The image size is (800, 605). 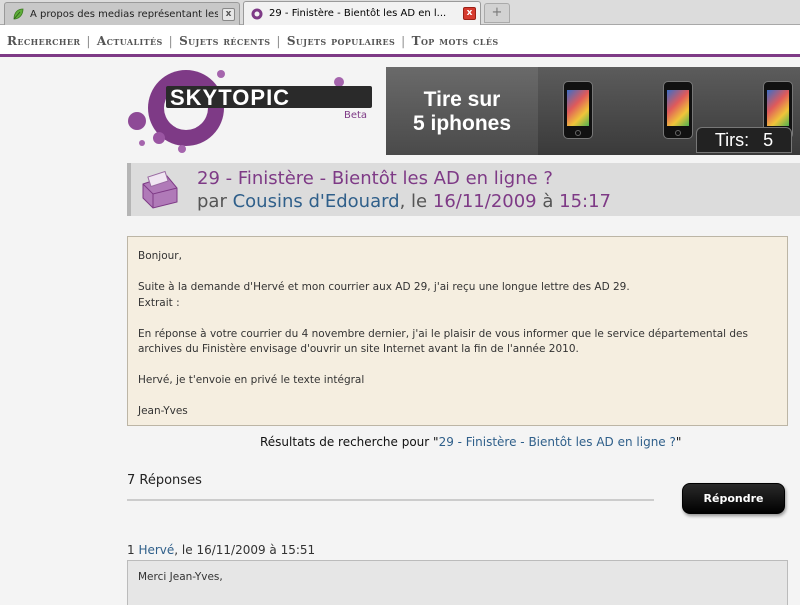 What do you see at coordinates (462, 99) in the screenshot?
I see `banner-line1: Tire sur` at bounding box center [462, 99].